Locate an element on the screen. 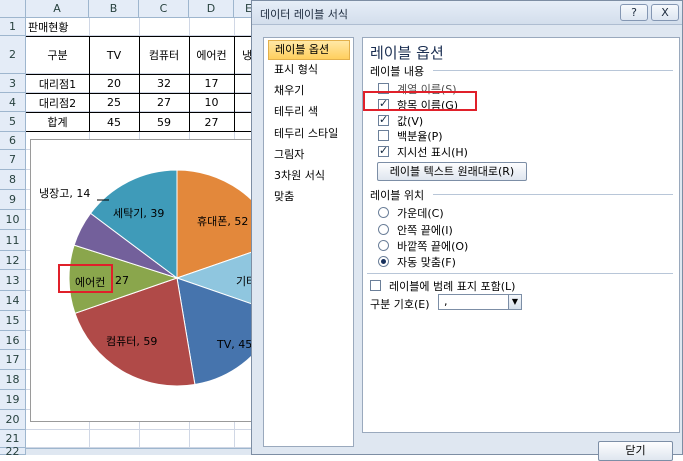 Image resolution: width=683 pixels, height=461 pixels. row-header: 14 is located at coordinates (13, 301).